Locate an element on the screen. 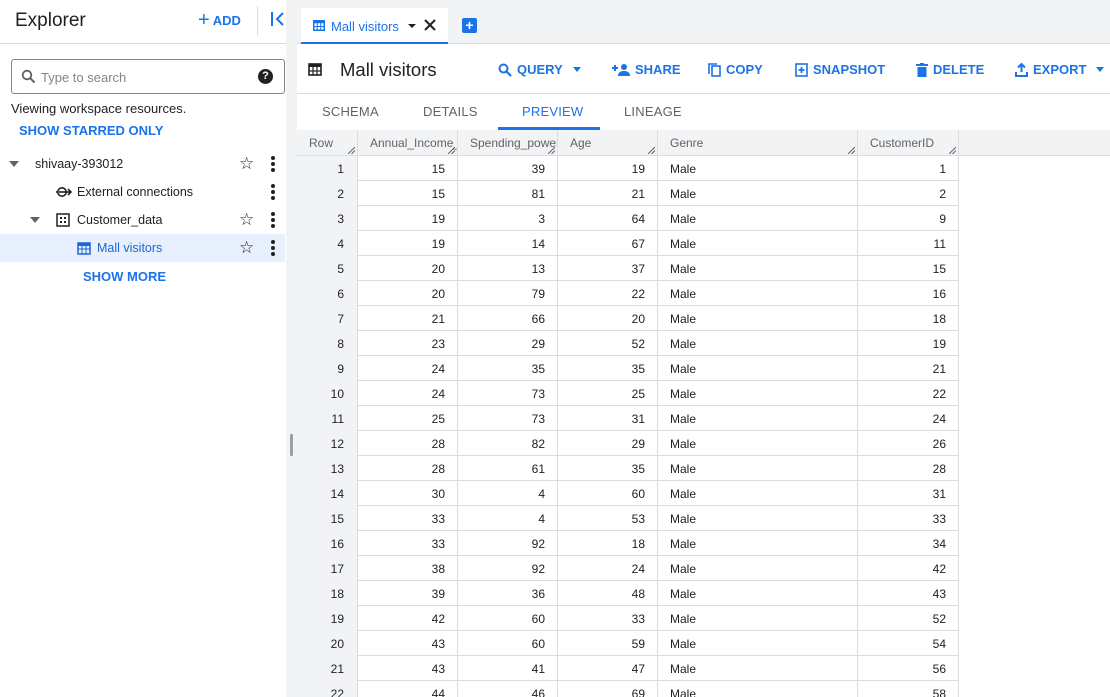 Image resolution: width=1110 pixels, height=697 pixels. table-row: 17 38 92 24 Male 42 is located at coordinates (628, 568).